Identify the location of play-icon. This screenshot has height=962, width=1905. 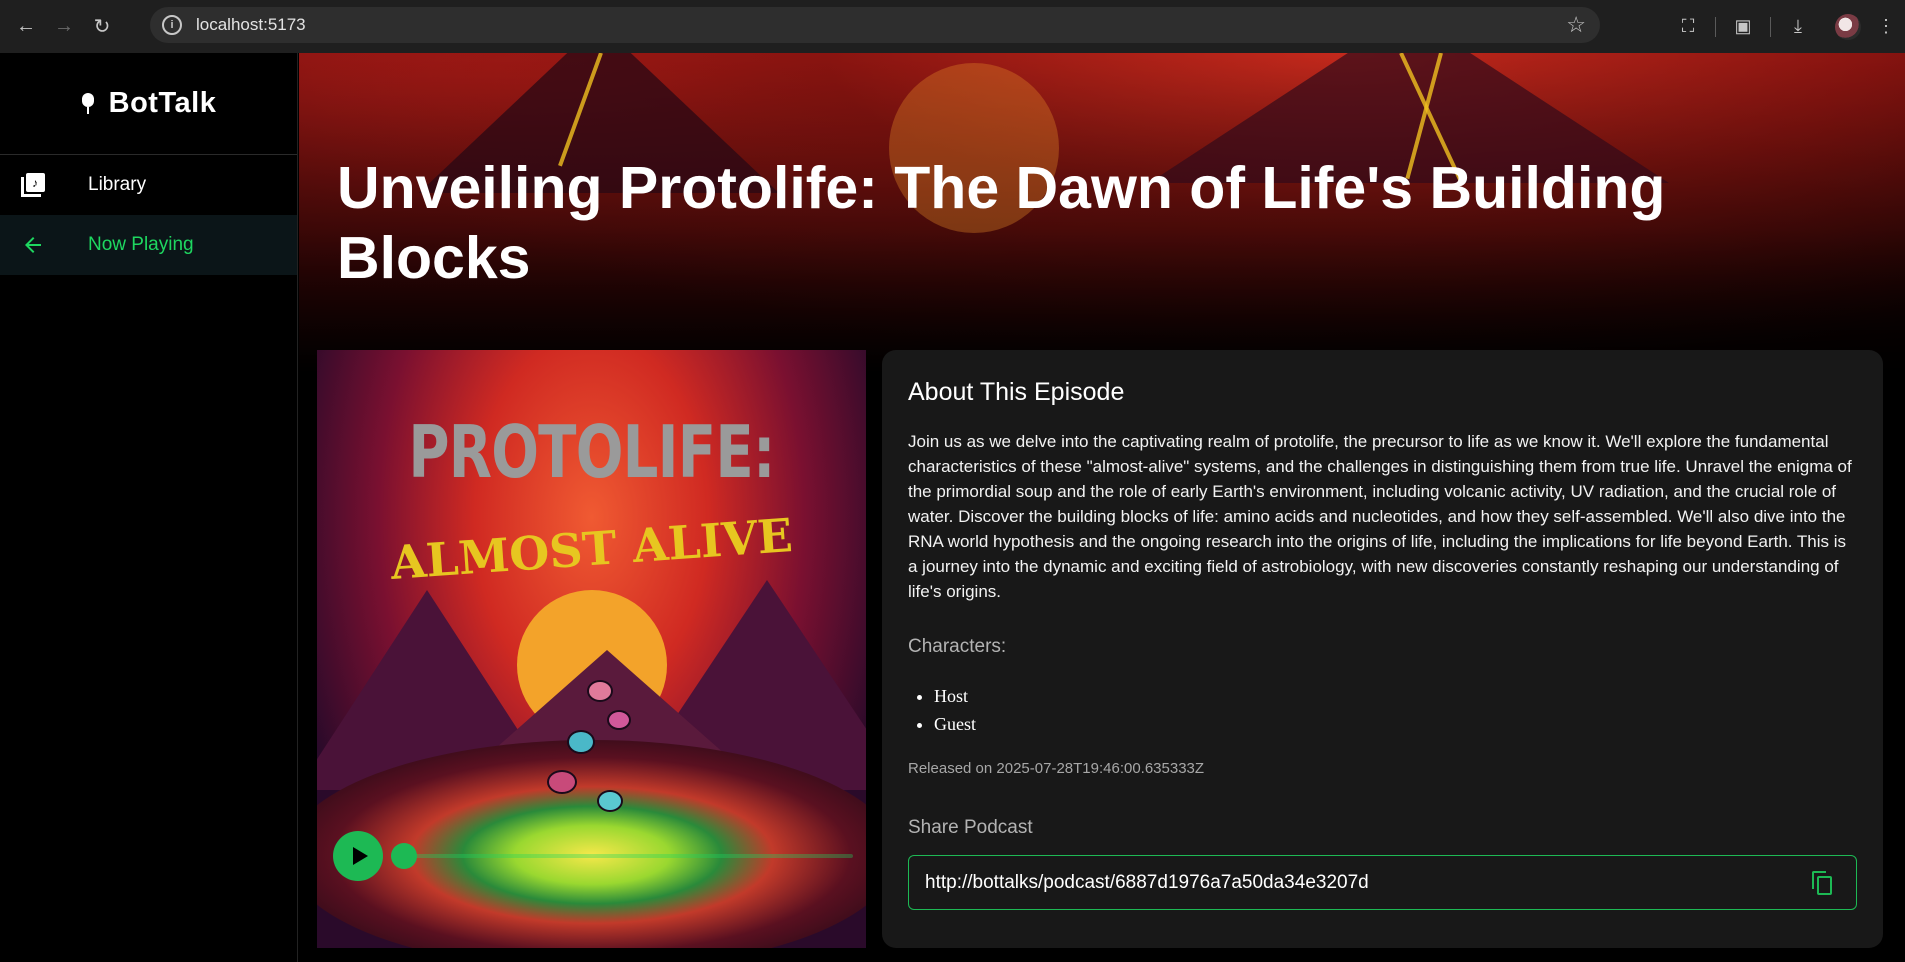
(360, 856).